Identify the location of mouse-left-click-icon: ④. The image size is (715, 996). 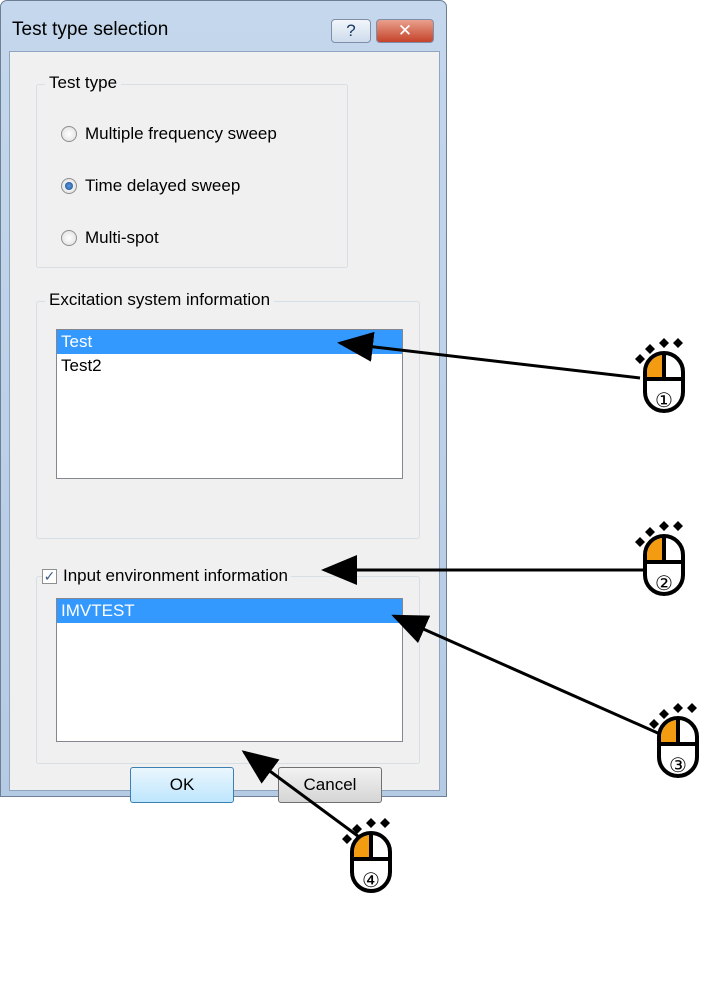
(367, 855).